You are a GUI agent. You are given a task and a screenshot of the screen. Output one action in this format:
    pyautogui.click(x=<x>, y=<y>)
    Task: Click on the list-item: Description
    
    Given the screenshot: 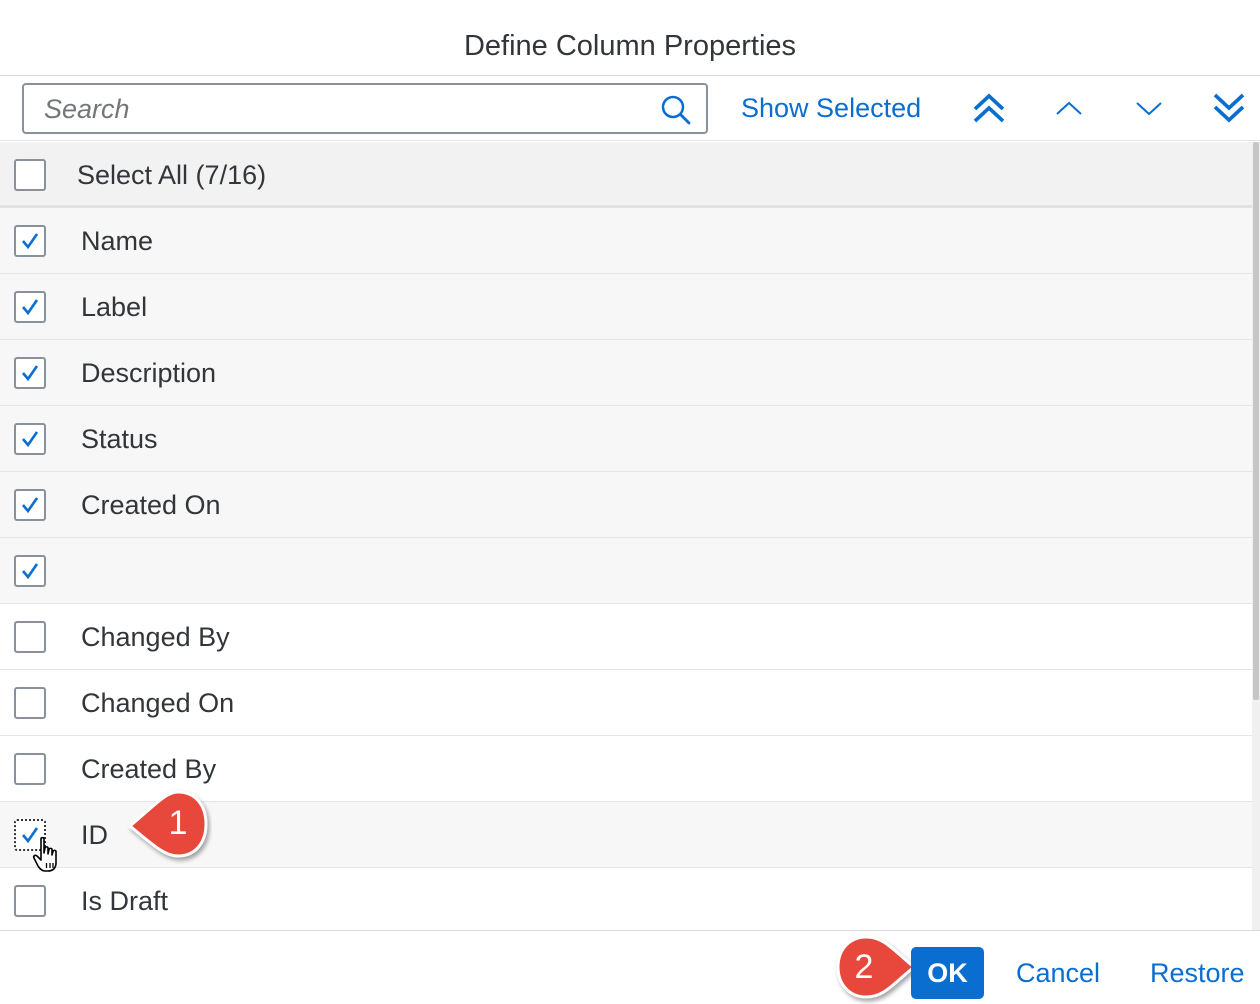 What is the action you would take?
    pyautogui.click(x=626, y=373)
    